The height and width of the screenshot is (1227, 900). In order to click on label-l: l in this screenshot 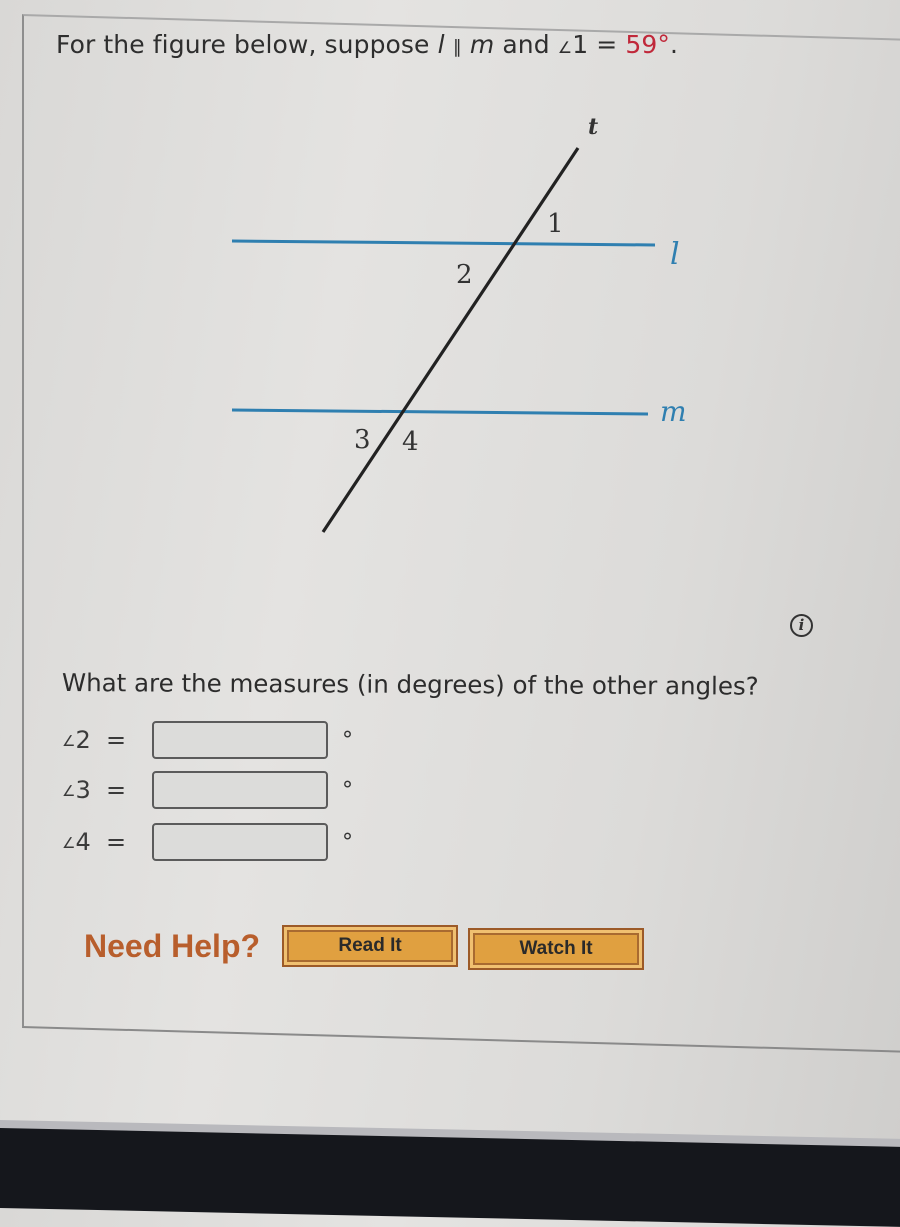, I will do `click(675, 254)`.